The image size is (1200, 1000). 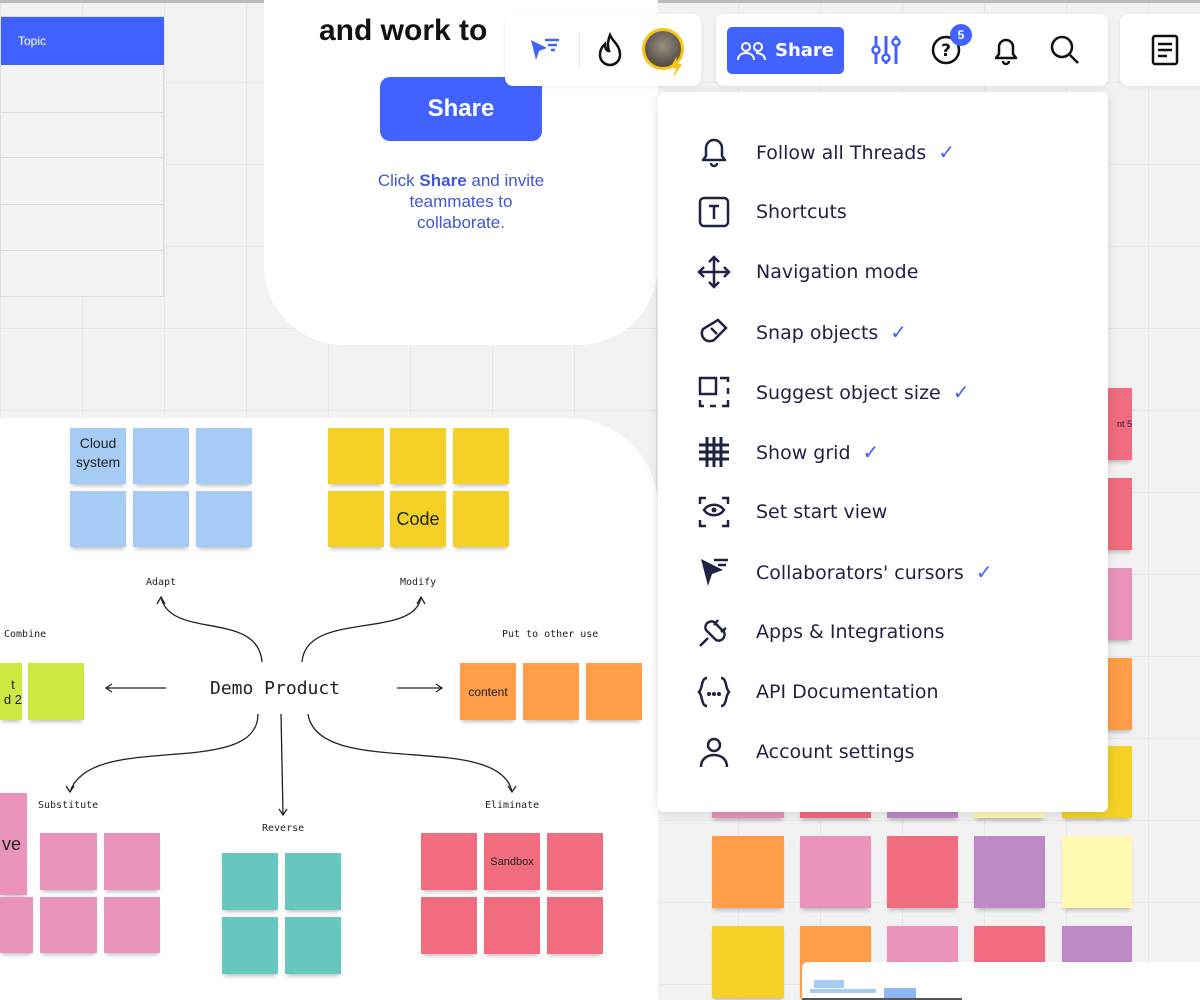 I want to click on table-header: Topic, so click(x=82, y=41).